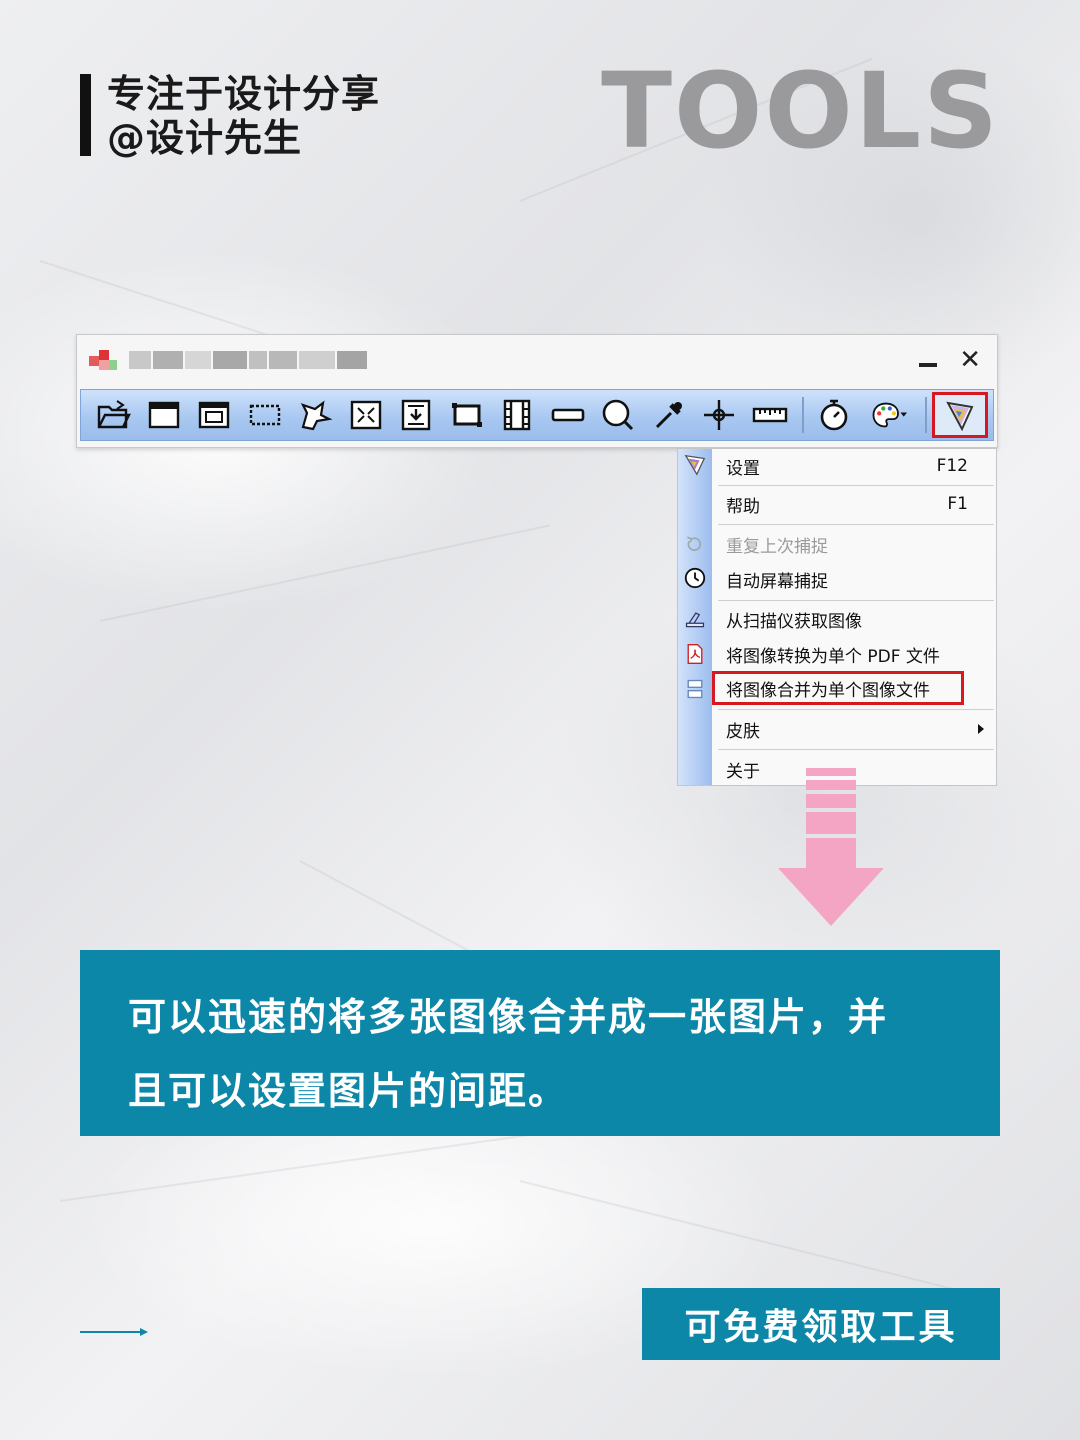  Describe the element at coordinates (743, 468) in the screenshot. I see `menu-item-label: 设置` at that location.